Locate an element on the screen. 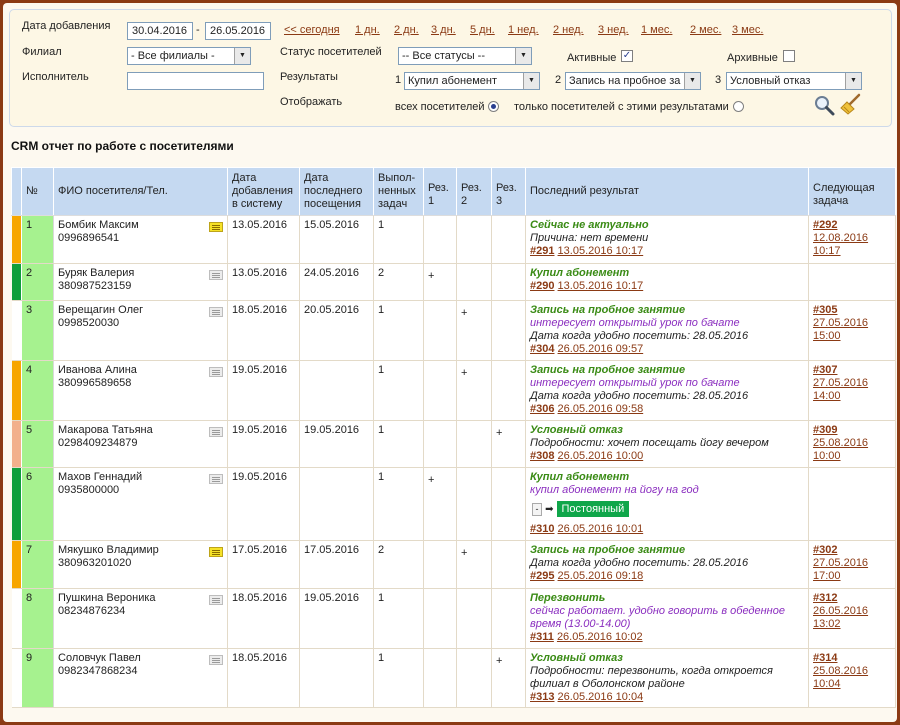  task-date: 26.05.2016 09:58 is located at coordinates (600, 409).